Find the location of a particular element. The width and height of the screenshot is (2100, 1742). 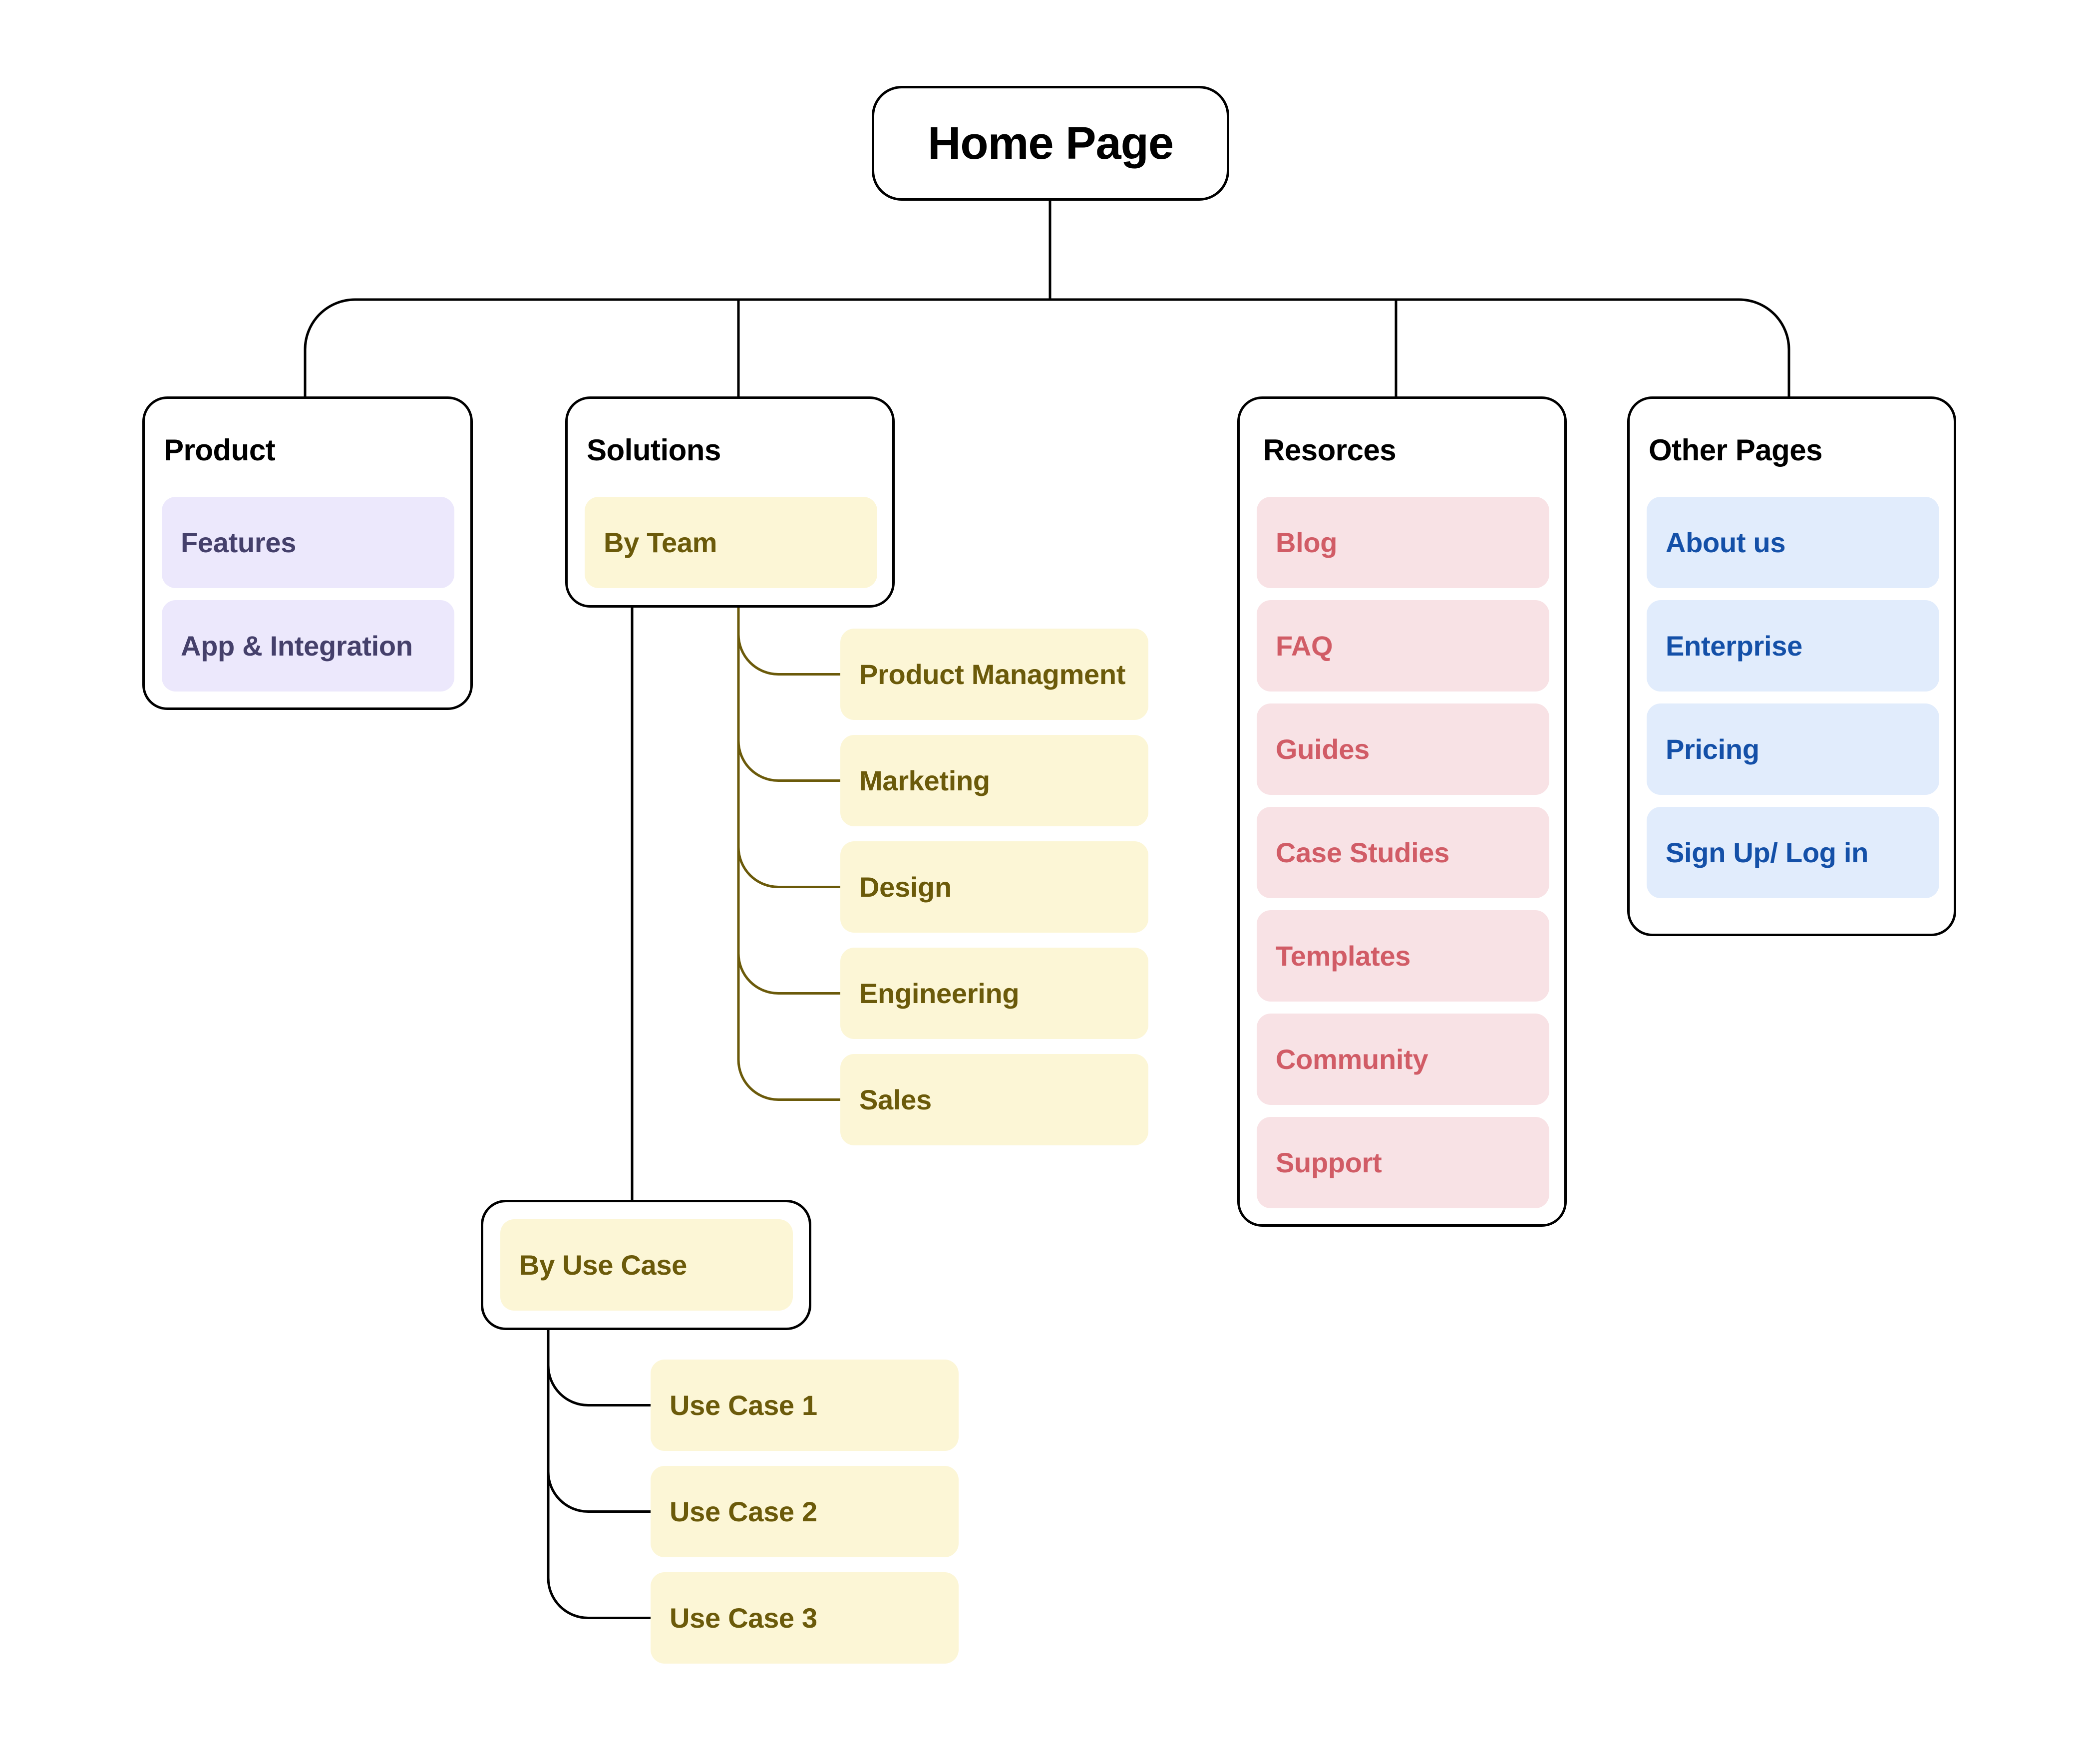

solutions-by-team: By Team is located at coordinates (731, 542).